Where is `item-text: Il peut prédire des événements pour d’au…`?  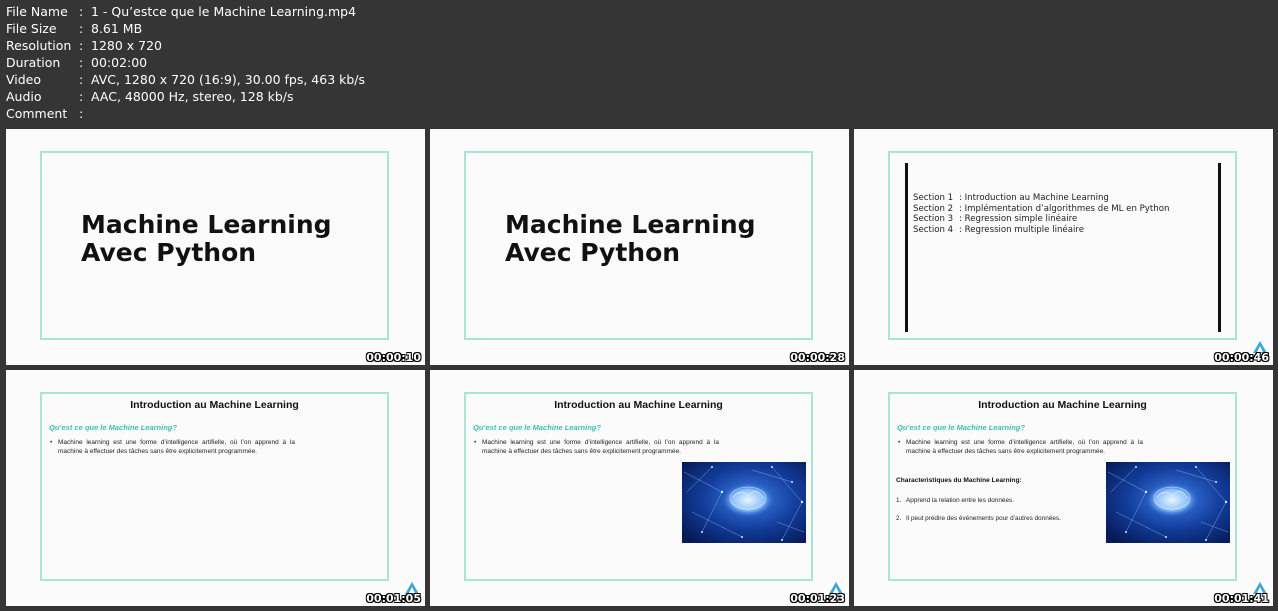 item-text: Il peut prédire des événements pour d’au… is located at coordinates (983, 518).